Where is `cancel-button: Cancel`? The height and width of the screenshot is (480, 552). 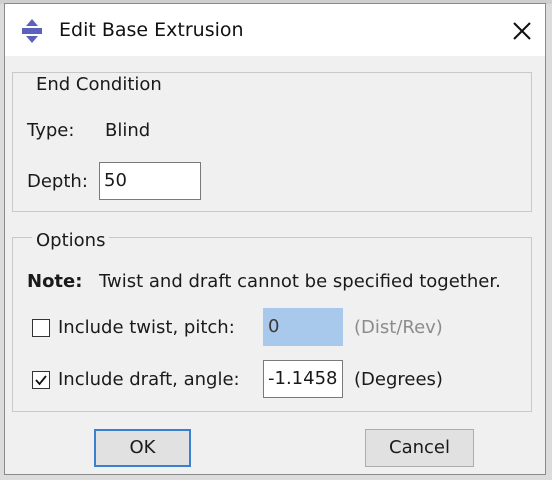
cancel-button: Cancel is located at coordinates (419, 448).